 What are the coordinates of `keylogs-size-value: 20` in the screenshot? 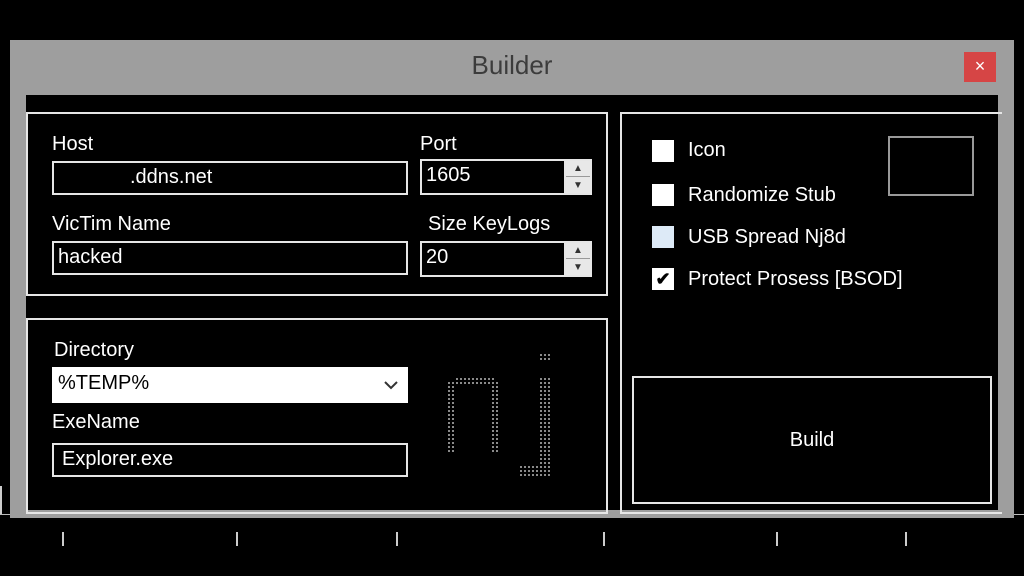 It's located at (437, 257).